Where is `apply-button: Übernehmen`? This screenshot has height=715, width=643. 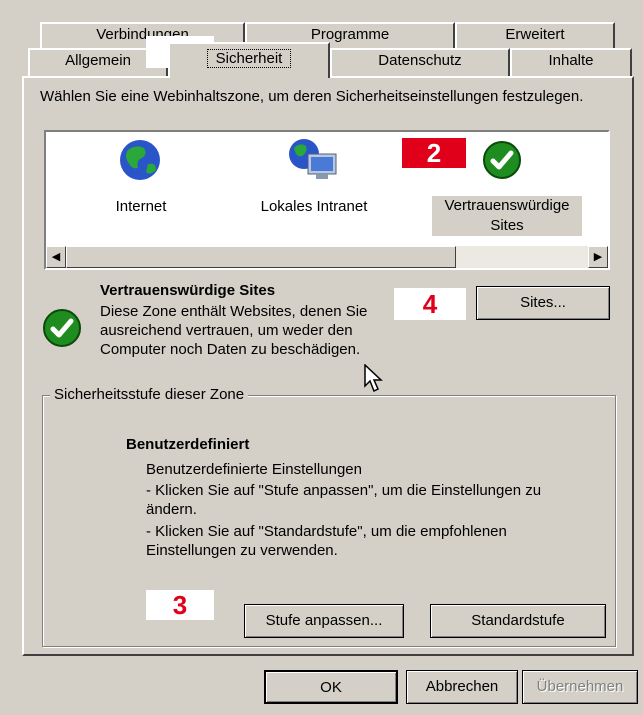
apply-button: Übernehmen is located at coordinates (580, 687).